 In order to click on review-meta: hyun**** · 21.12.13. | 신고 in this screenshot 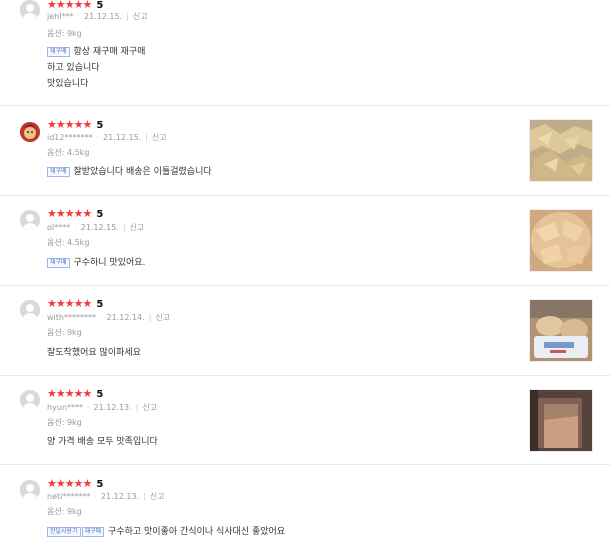, I will do `click(102, 407)`.